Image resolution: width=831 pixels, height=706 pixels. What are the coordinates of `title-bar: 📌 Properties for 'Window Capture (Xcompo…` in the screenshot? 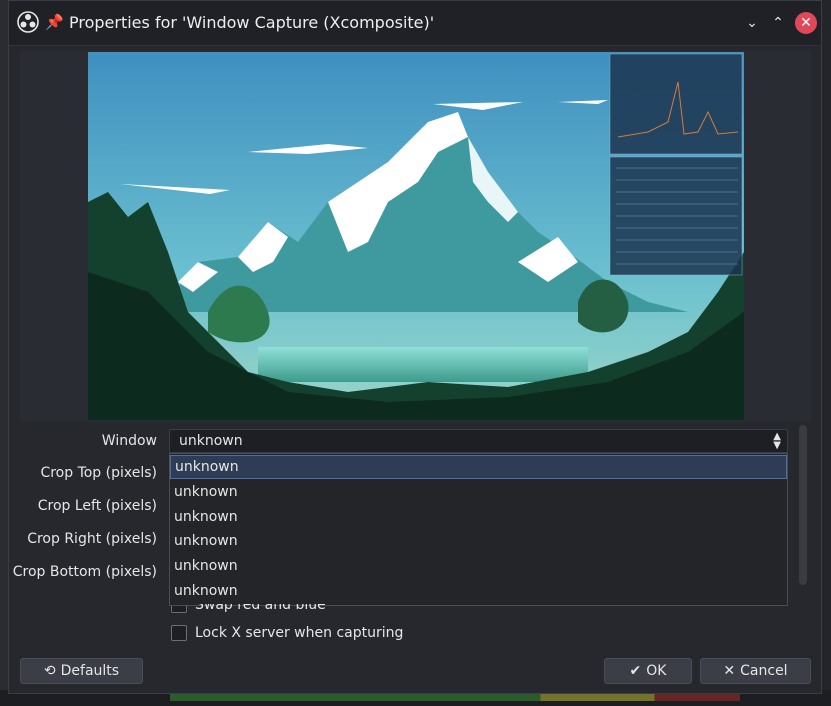 It's located at (415, 23).